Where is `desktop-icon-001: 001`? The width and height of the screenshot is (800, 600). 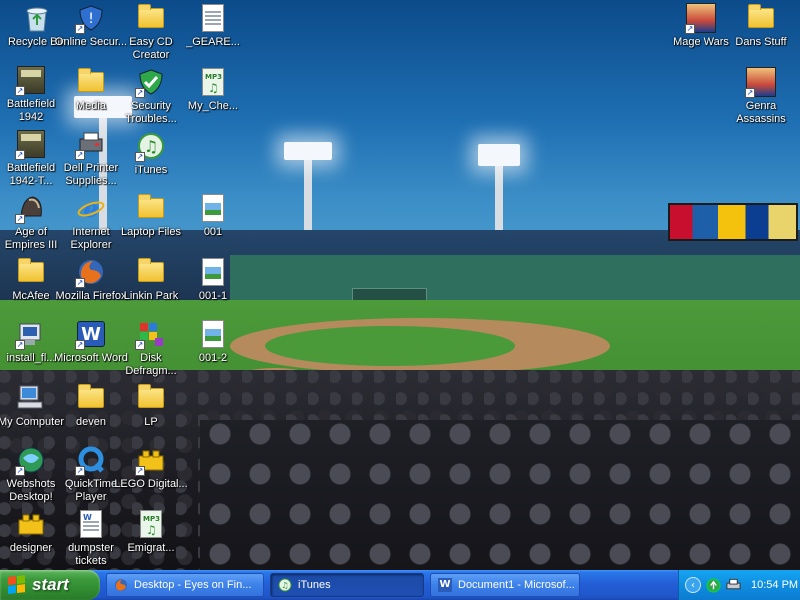 desktop-icon-001: 001 is located at coordinates (213, 222).